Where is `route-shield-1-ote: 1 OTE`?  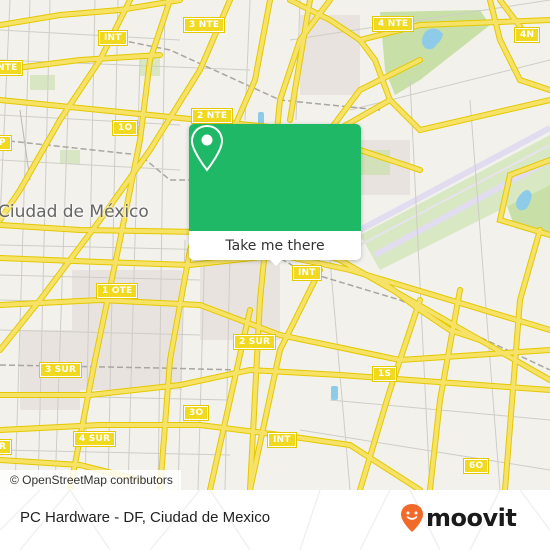 route-shield-1-ote: 1 OTE is located at coordinates (117, 291).